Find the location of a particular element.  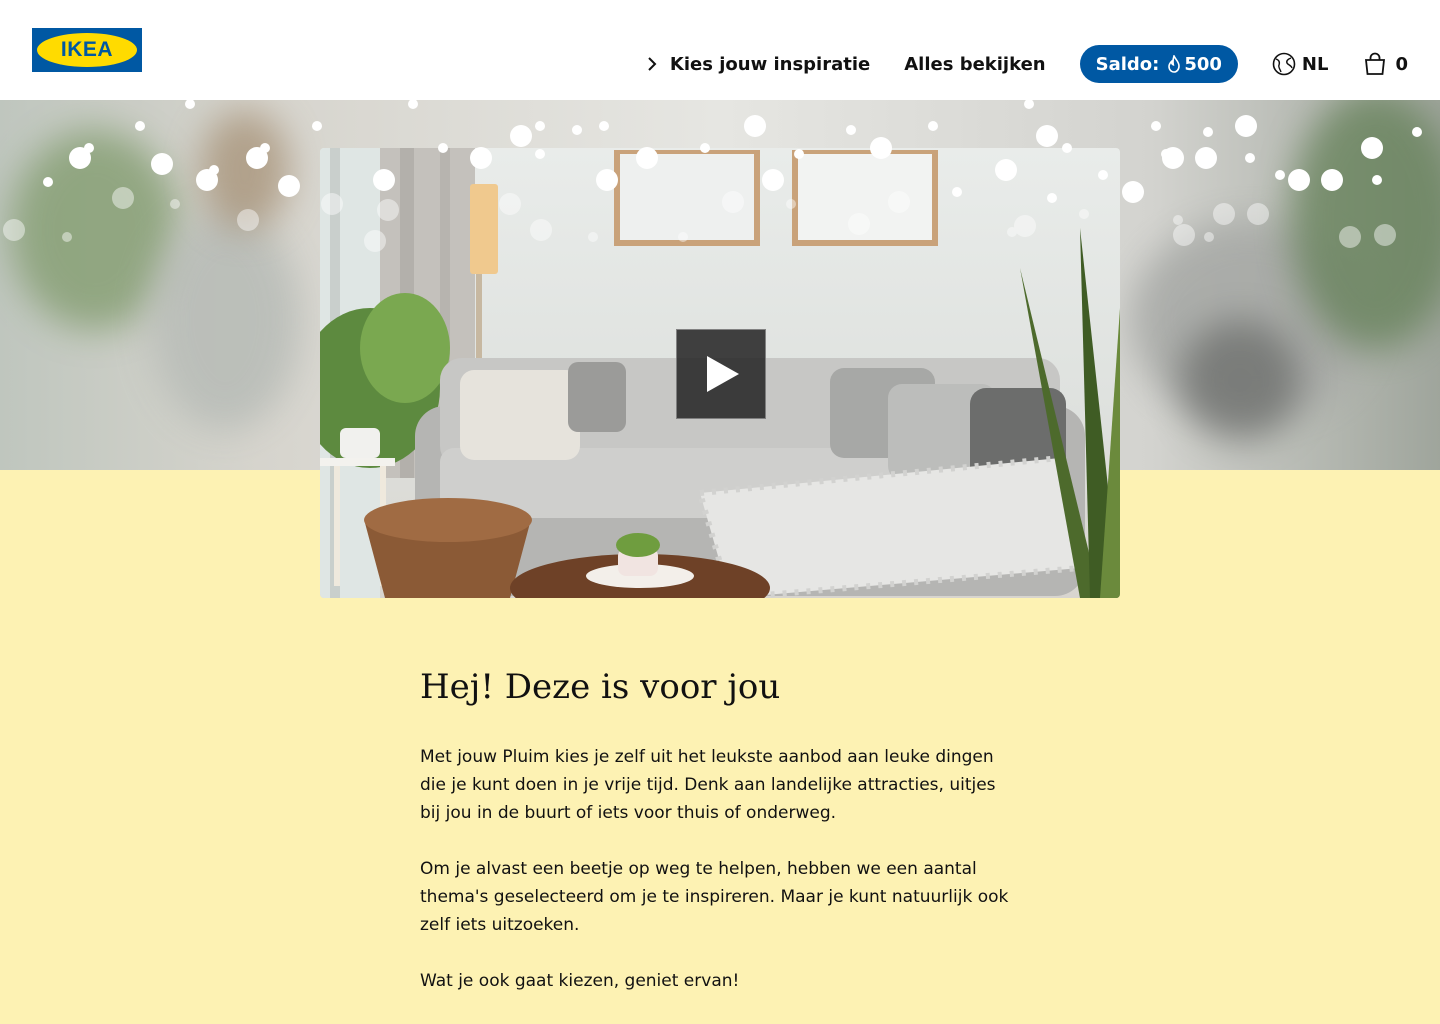

nav-alles-label: Alles bekijken is located at coordinates (975, 64).